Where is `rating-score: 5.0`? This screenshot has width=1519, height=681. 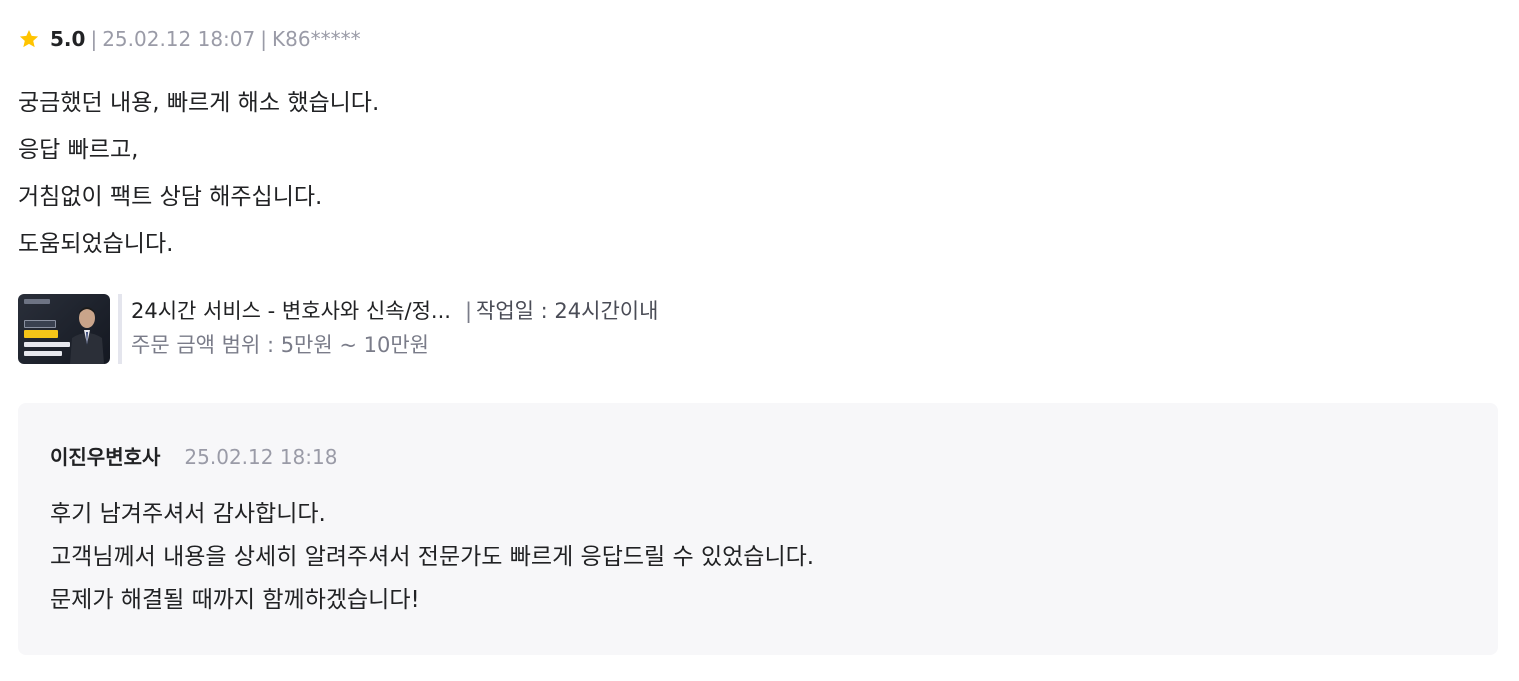 rating-score: 5.0 is located at coordinates (68, 39).